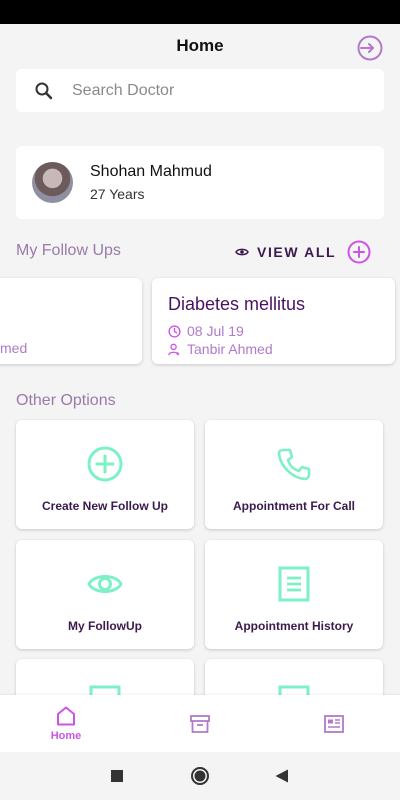 The width and height of the screenshot is (400, 800). I want to click on nav-item-archive, so click(200, 723).